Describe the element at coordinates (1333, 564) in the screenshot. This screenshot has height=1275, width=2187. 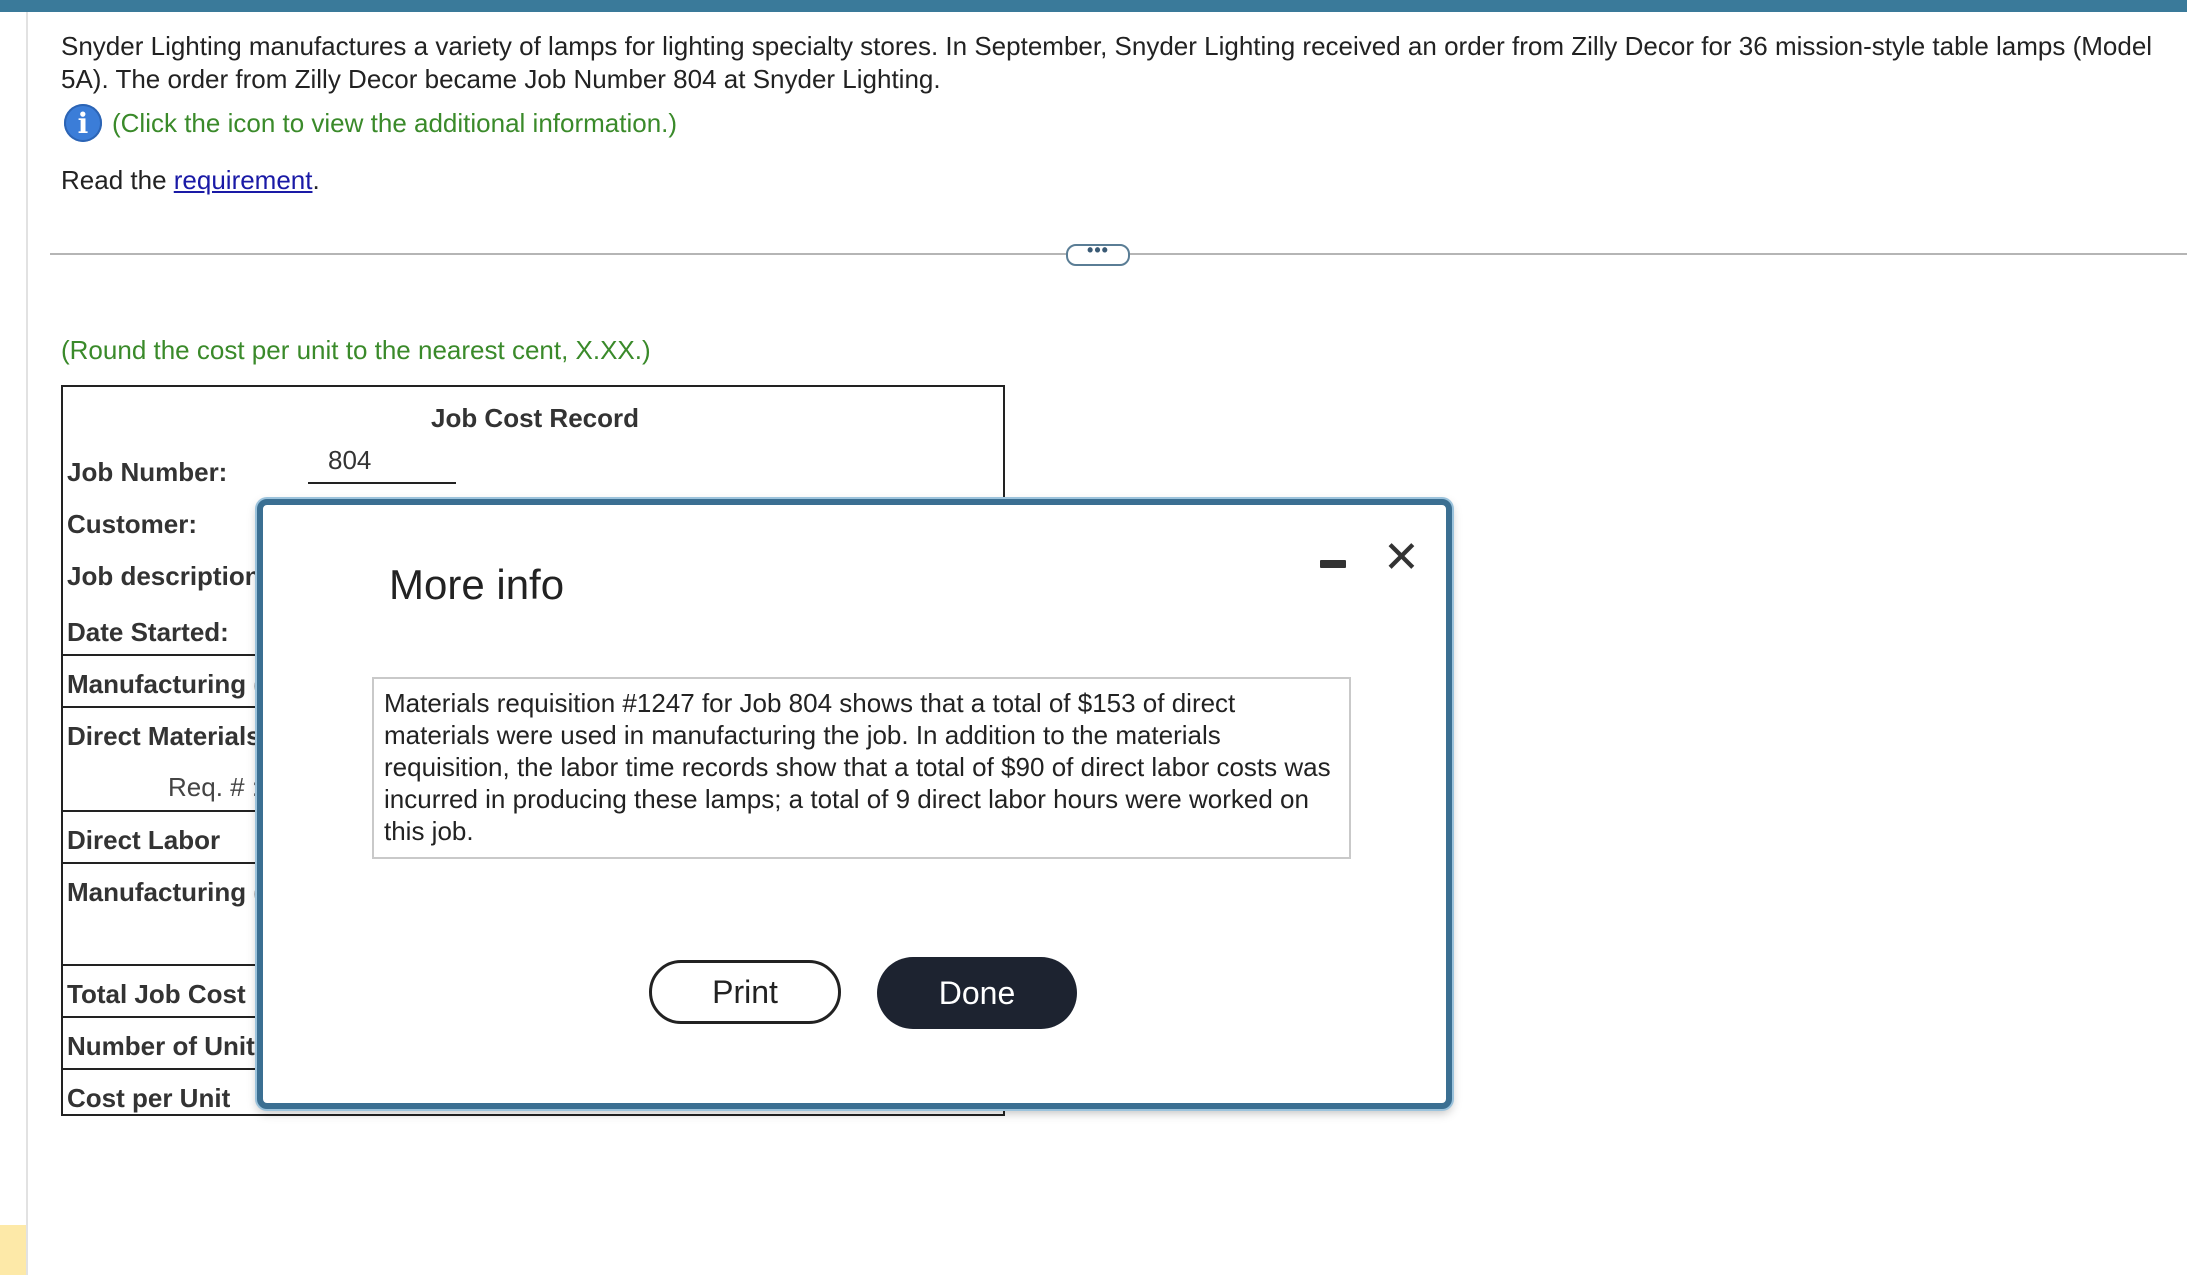
I see `minimize-icon` at that location.